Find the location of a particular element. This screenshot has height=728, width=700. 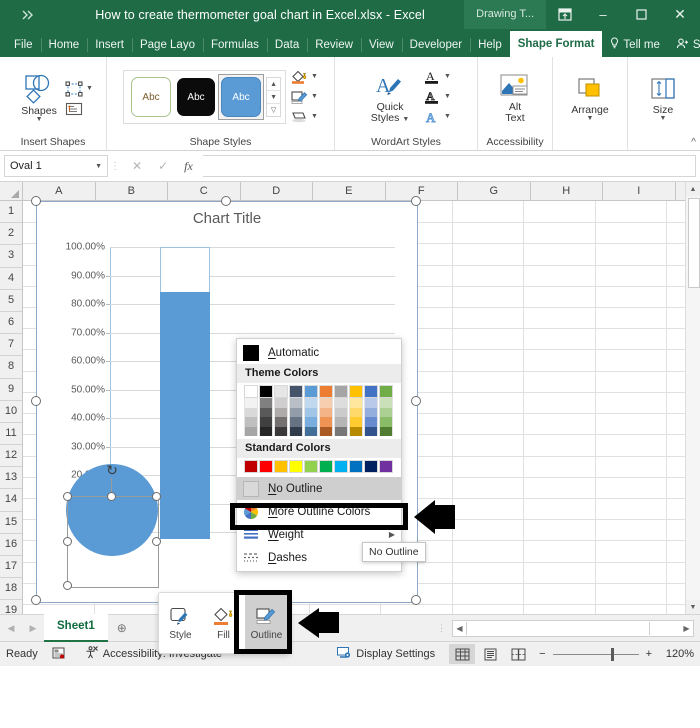

tab-home: Home is located at coordinates (64, 45).